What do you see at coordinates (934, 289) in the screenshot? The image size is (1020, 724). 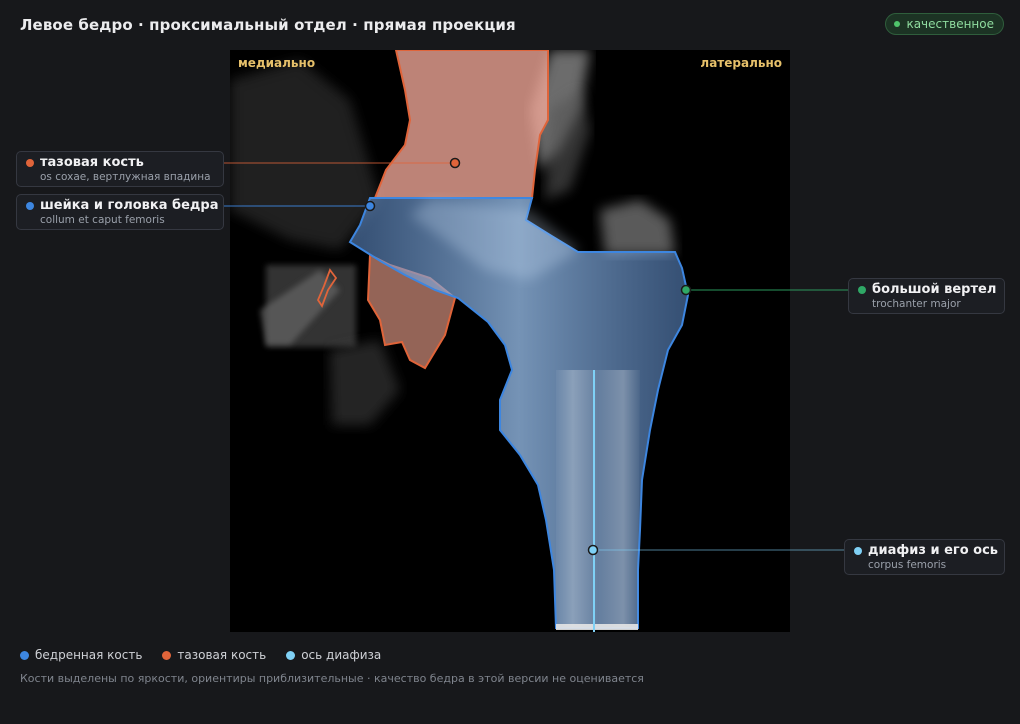 I see `callout-trochanter-name: большой вертел` at bounding box center [934, 289].